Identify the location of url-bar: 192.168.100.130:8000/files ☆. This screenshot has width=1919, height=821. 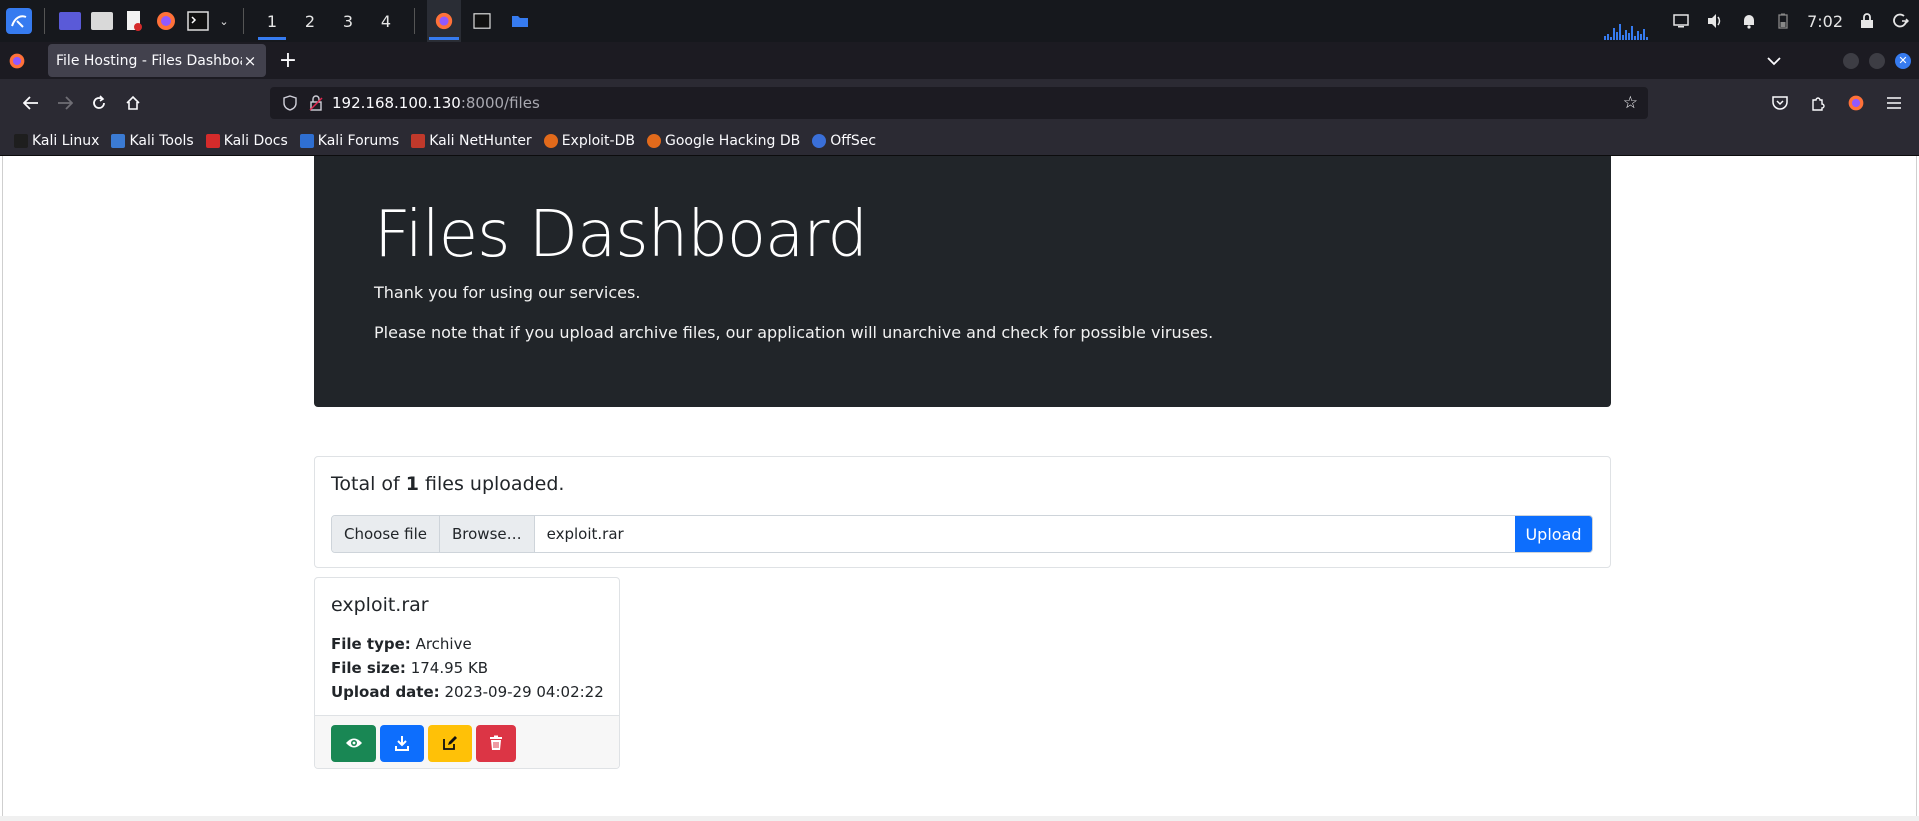
(959, 103).